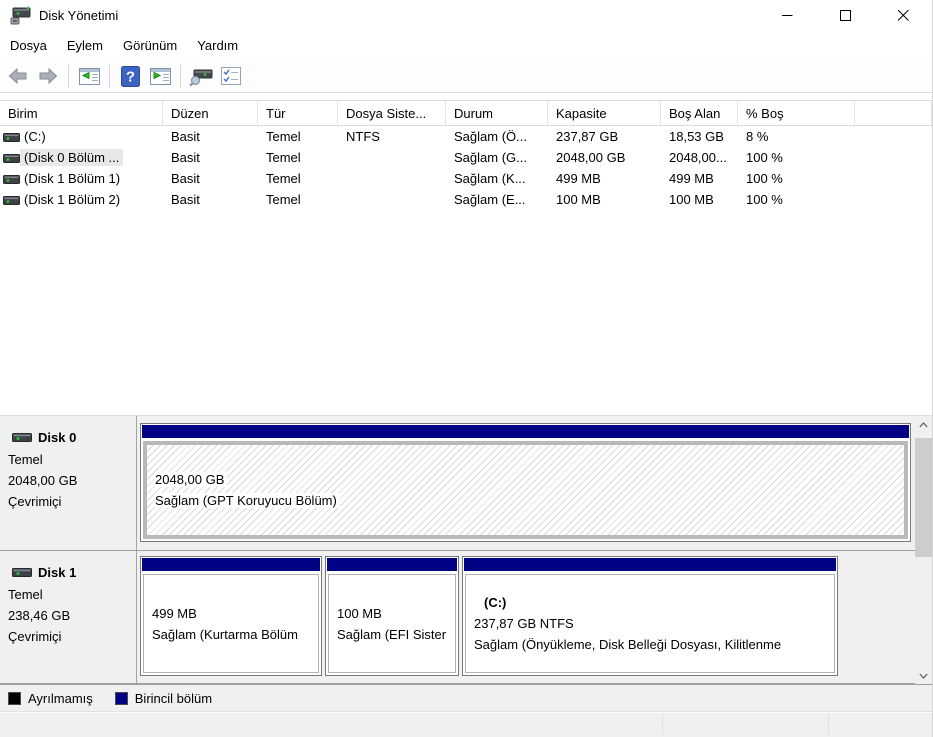  I want to click on checklist-icon, so click(231, 76).